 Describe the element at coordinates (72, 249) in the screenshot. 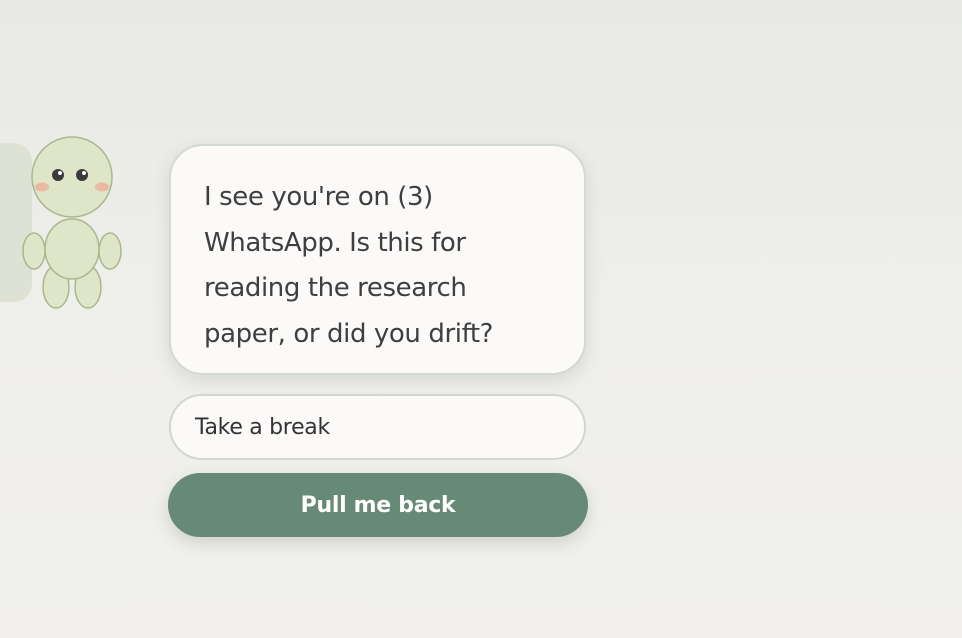

I see `mascot-body` at that location.